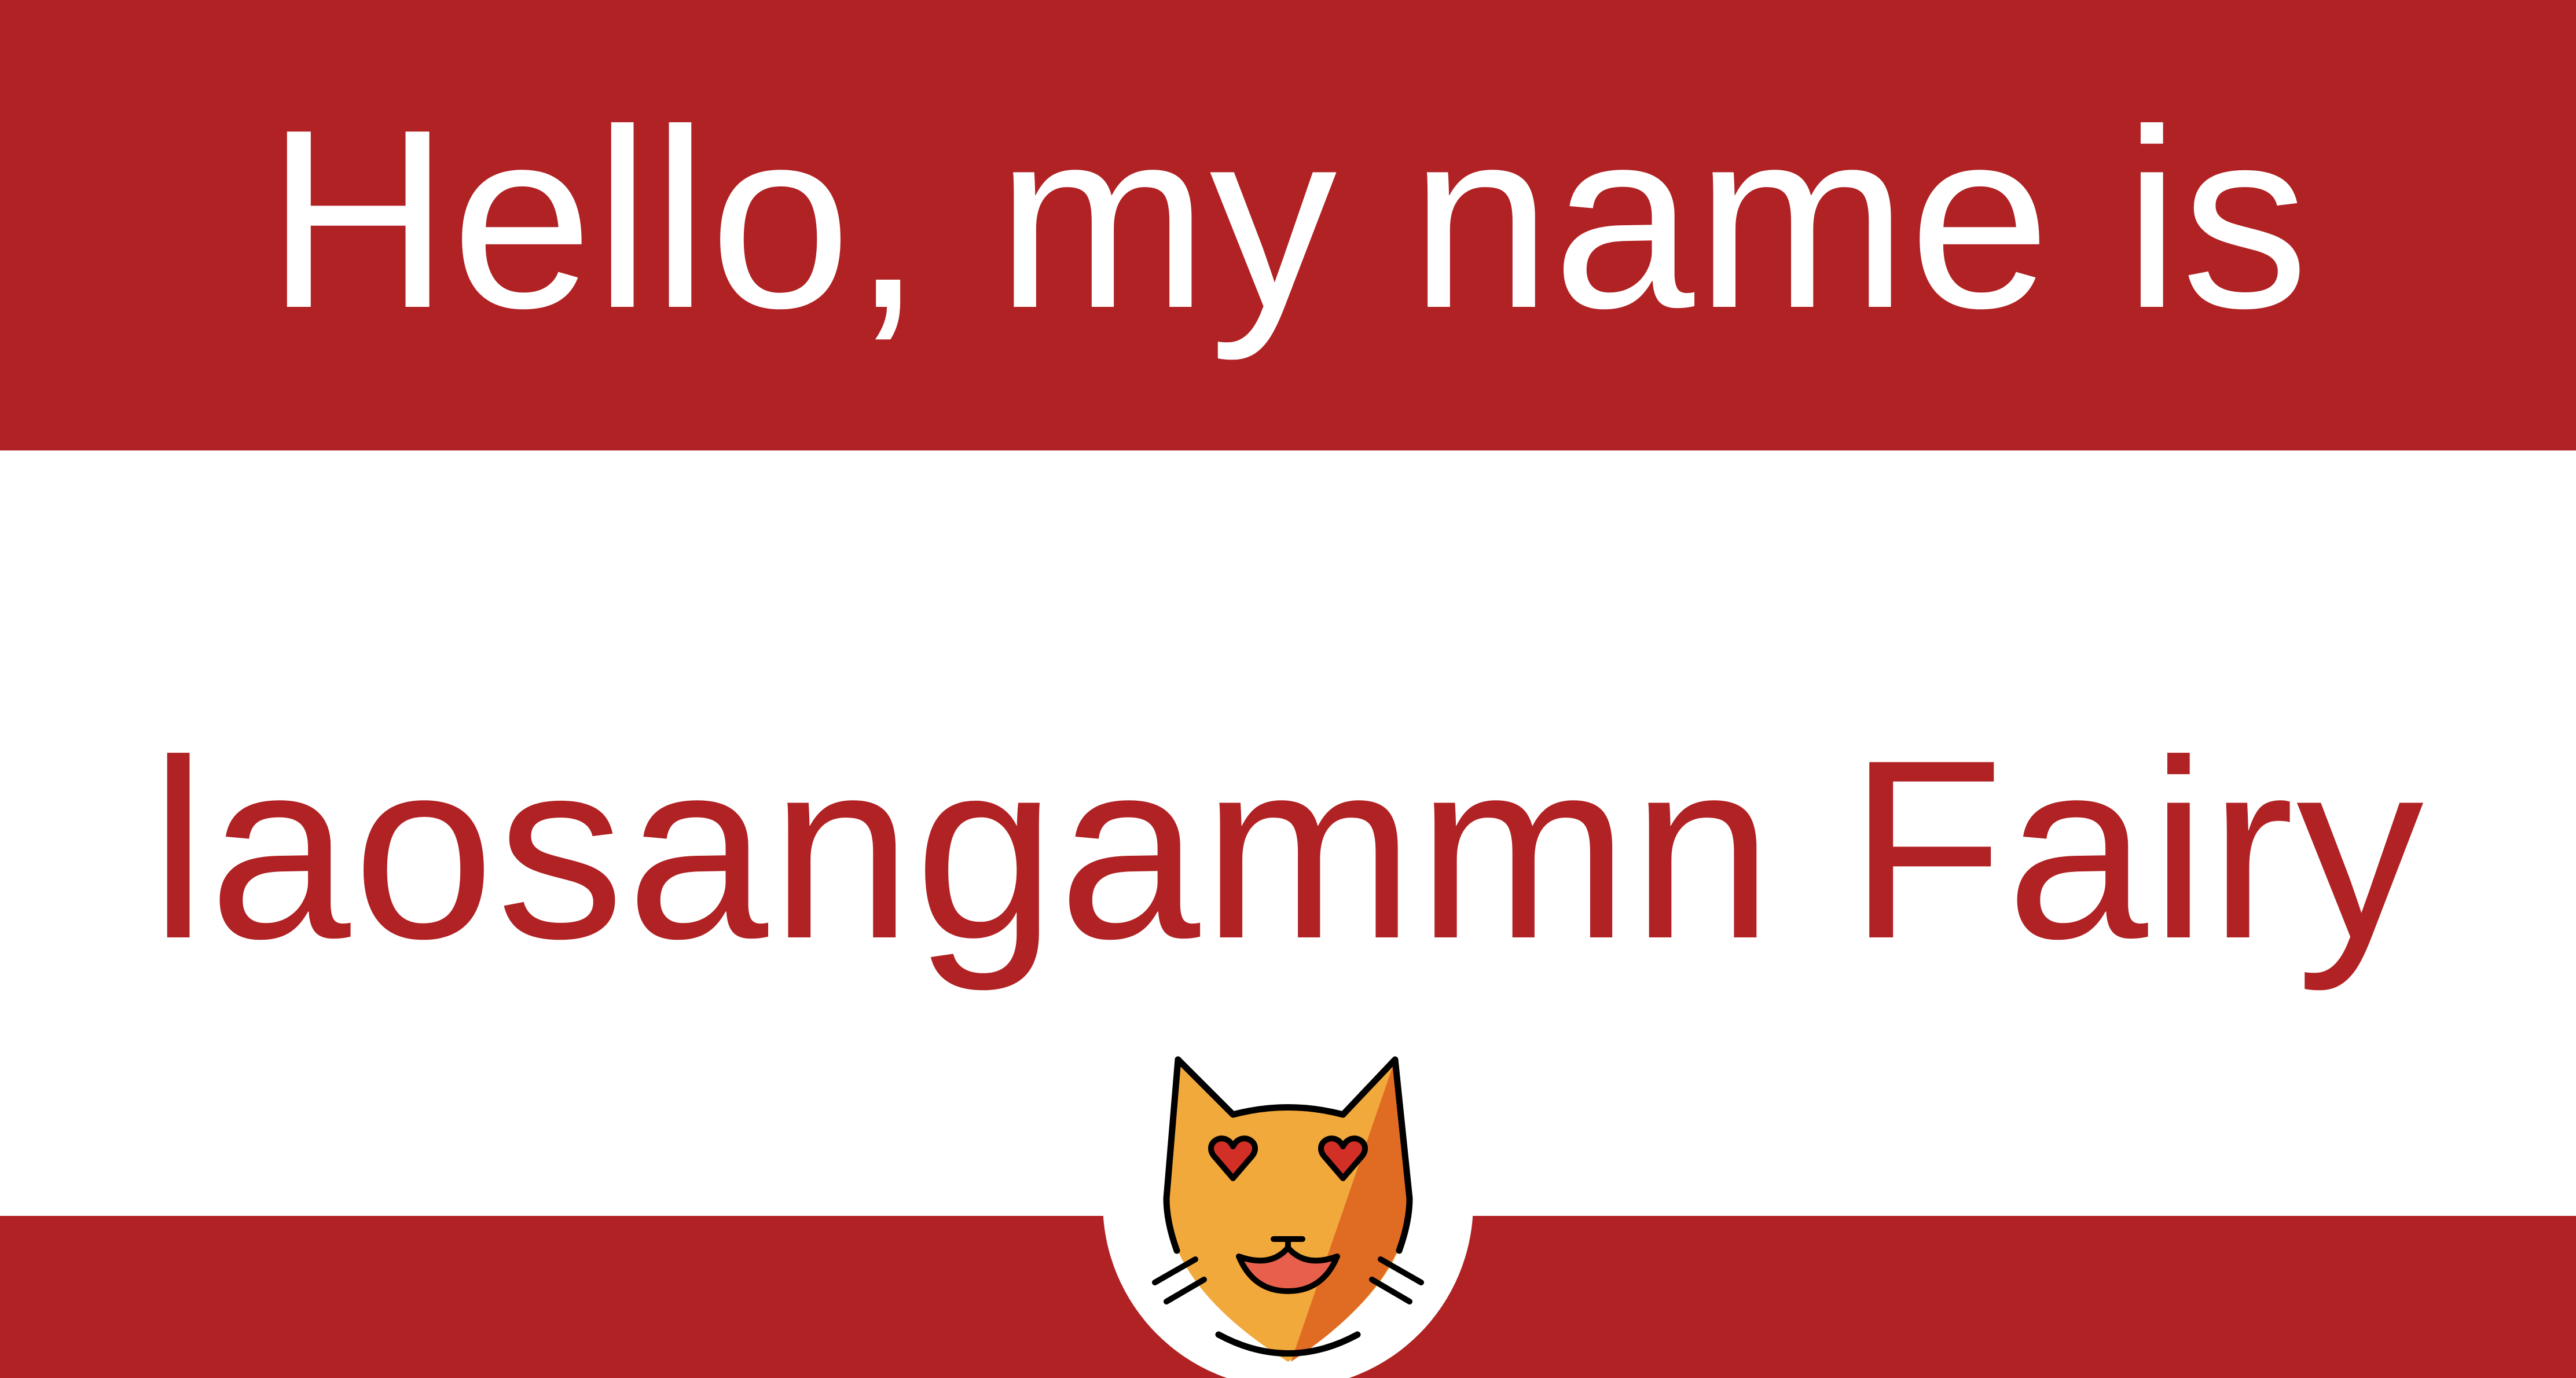 The height and width of the screenshot is (1378, 2576). I want to click on smiling-cat-with-heart-eyes-icon, so click(1288, 1198).